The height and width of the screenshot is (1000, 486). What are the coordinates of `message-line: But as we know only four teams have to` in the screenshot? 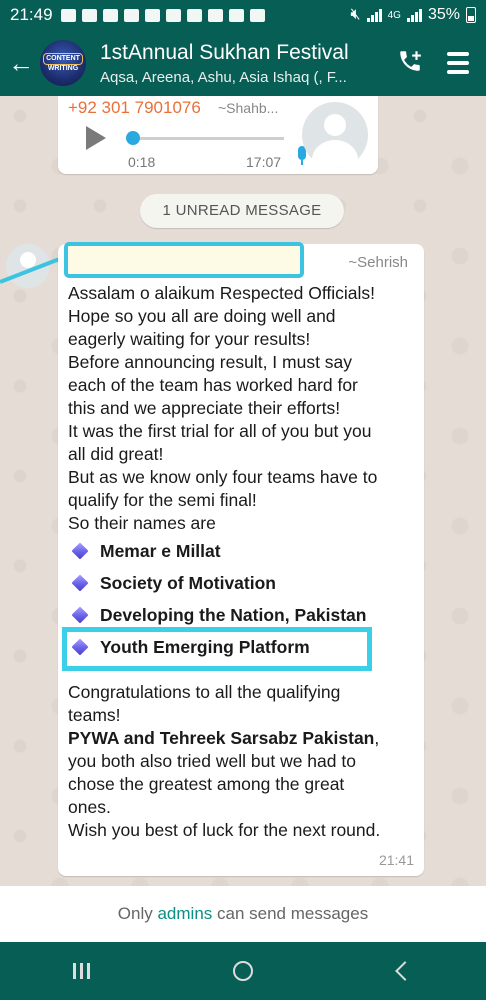 It's located at (223, 477).